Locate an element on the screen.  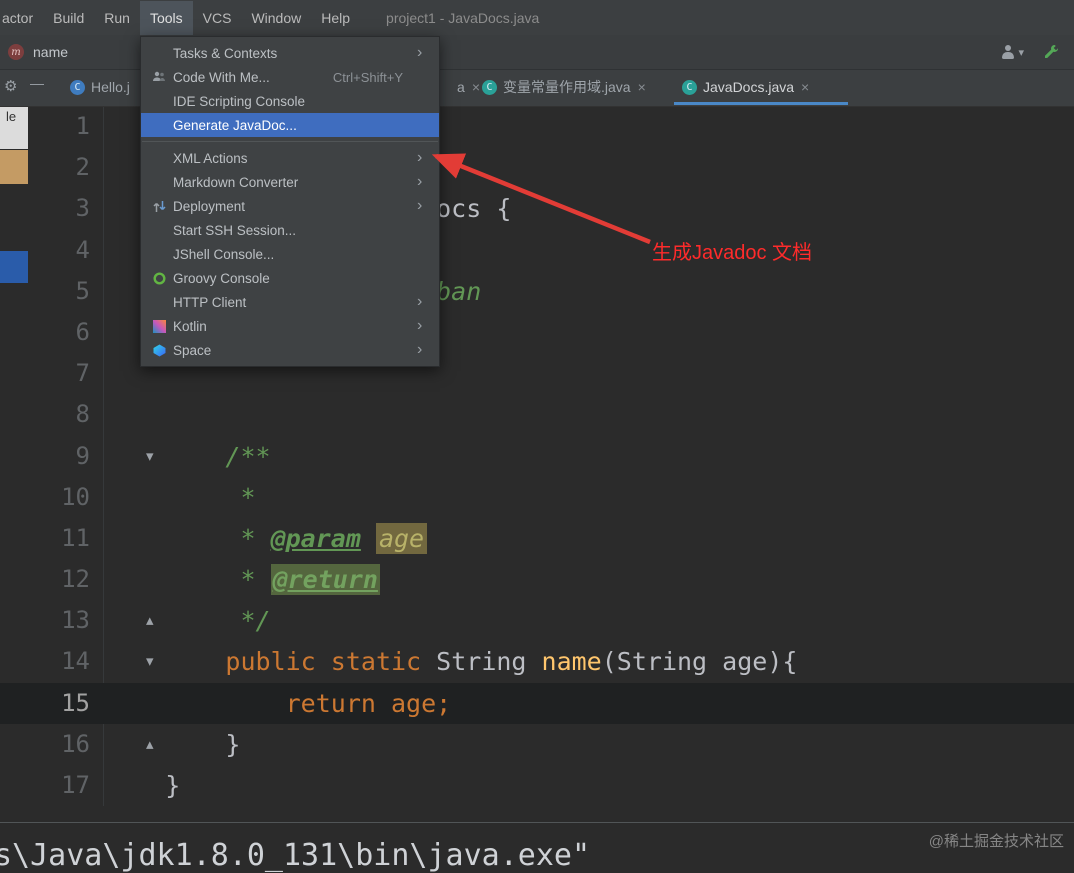
line-number: 14 is located at coordinates (65, 661).